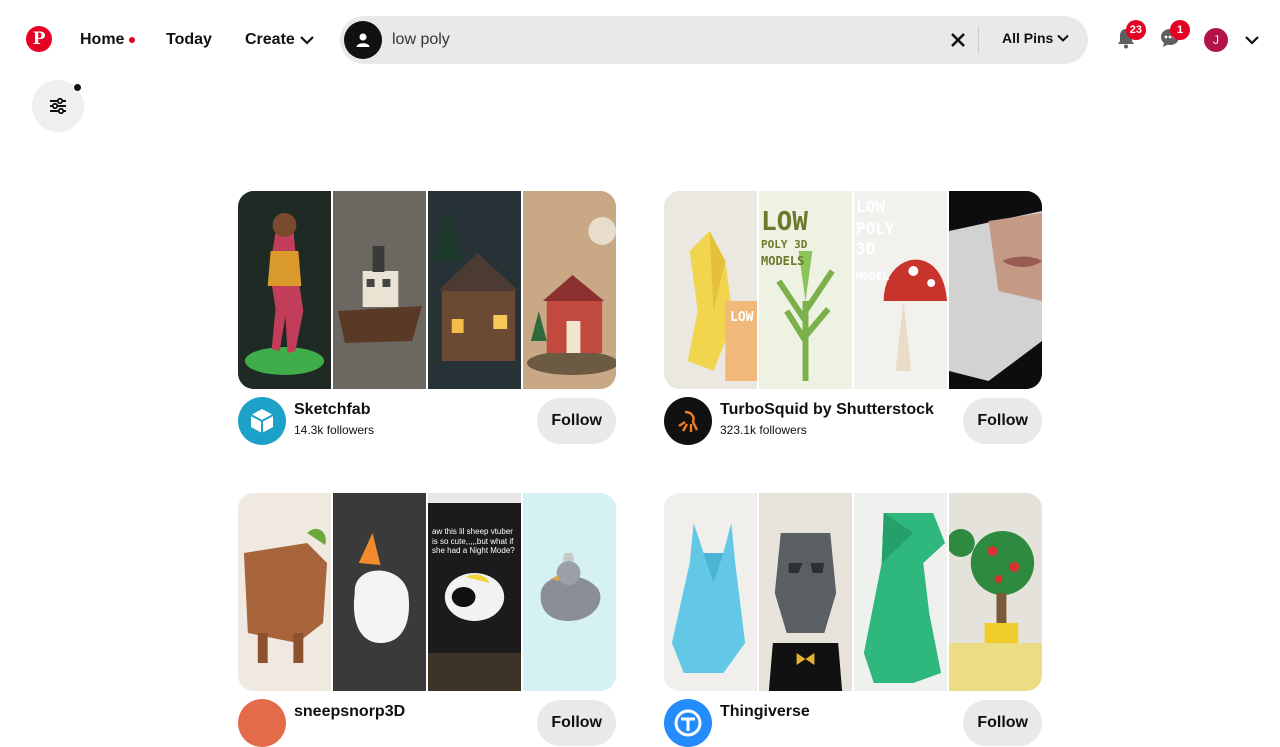 The image size is (1280, 747). I want to click on close-icon, so click(958, 40).